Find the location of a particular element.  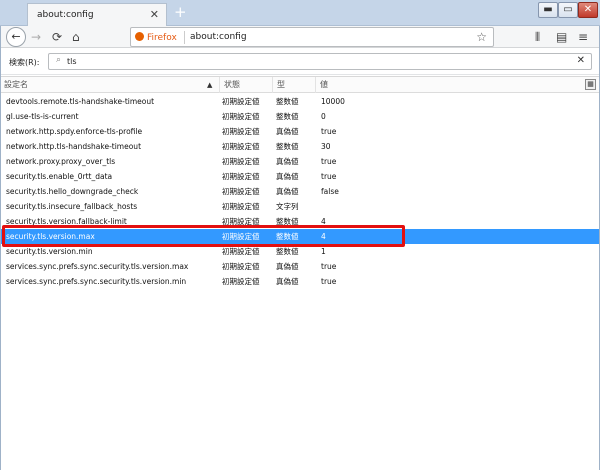

pref-name: security.tls.version.fallback-limit is located at coordinates (66, 221).